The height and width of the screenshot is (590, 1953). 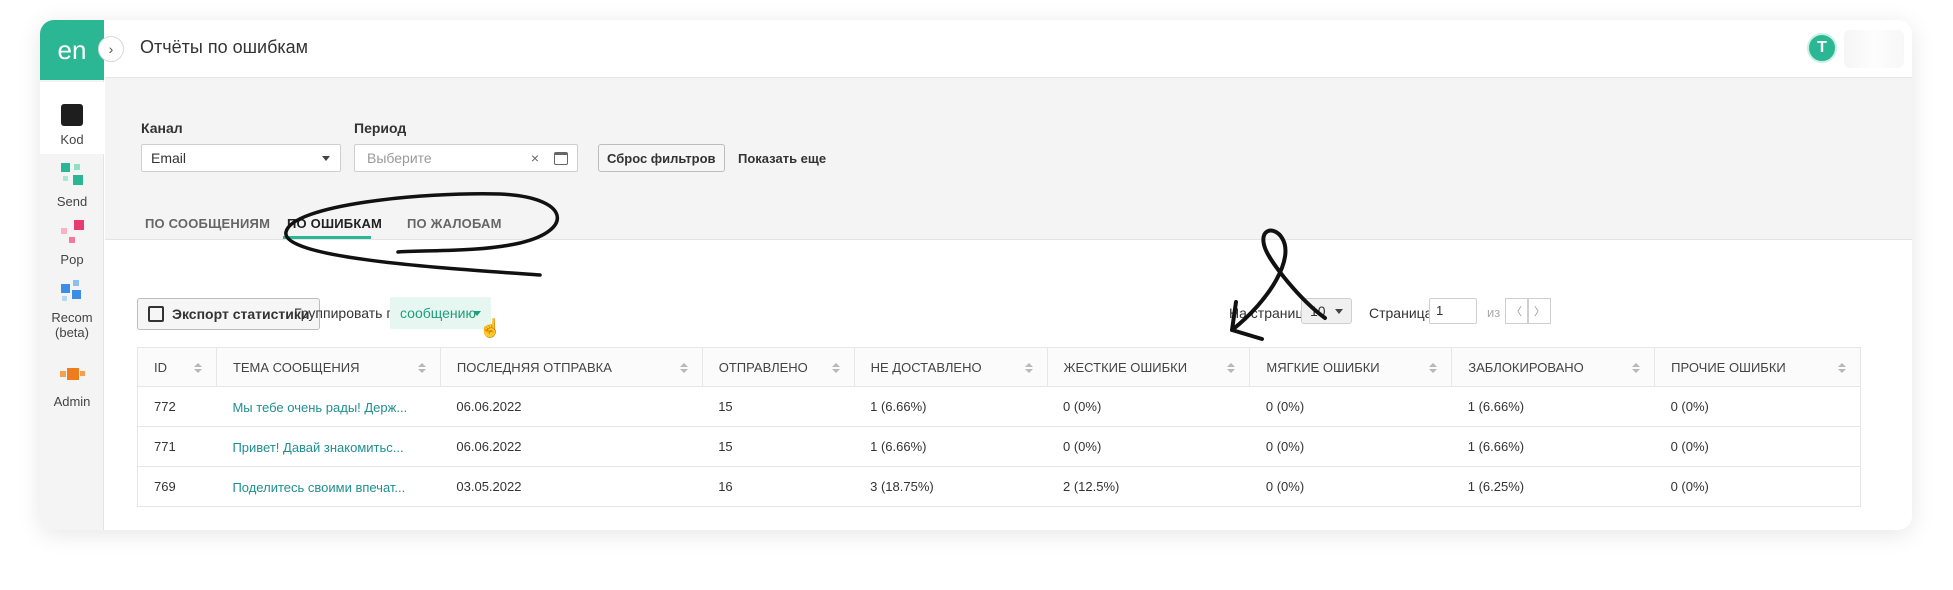 I want to click on per-page-select: 10, so click(x=1326, y=311).